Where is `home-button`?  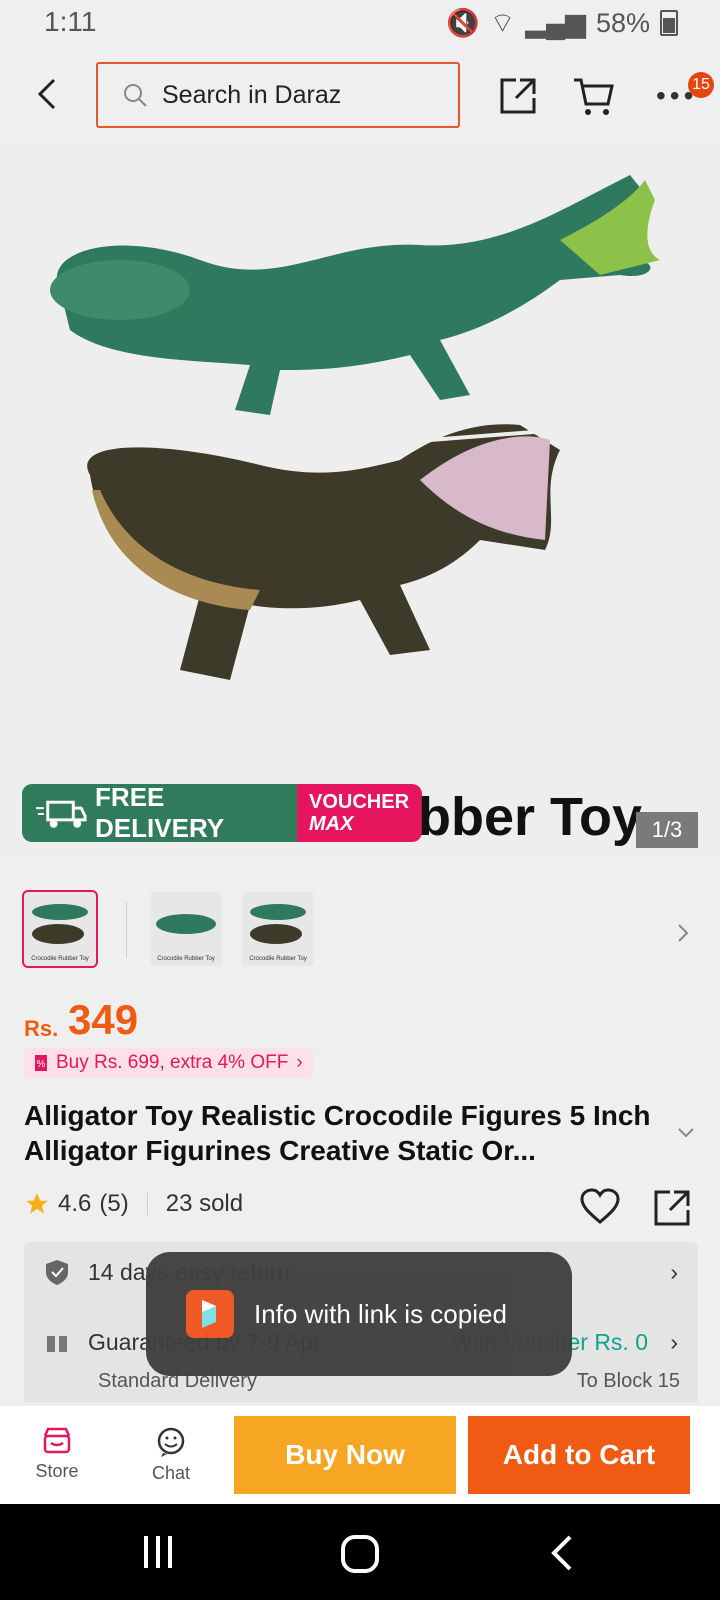
home-button is located at coordinates (360, 1556).